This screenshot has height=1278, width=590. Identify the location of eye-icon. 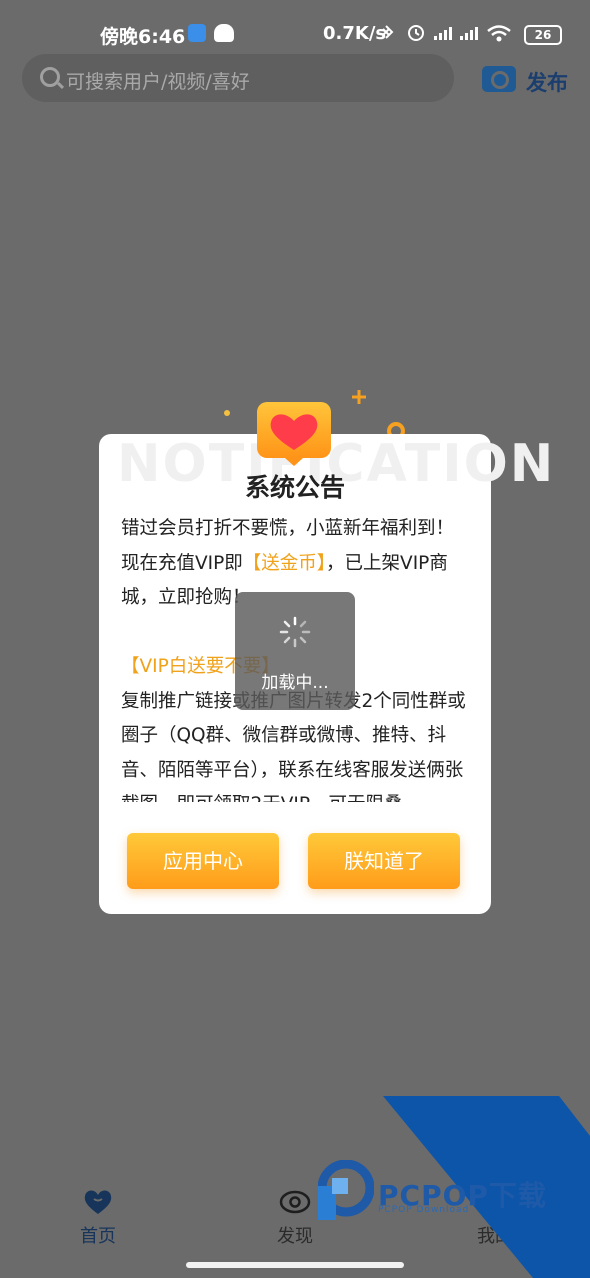
(295, 1202).